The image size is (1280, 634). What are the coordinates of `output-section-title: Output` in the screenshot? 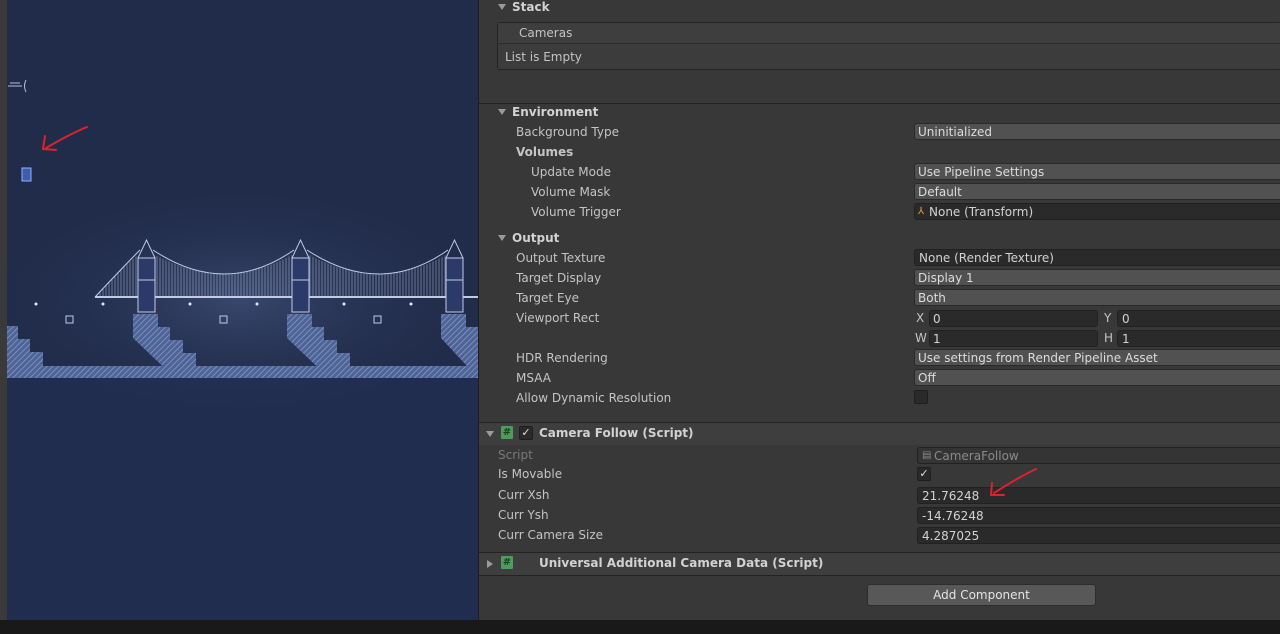 It's located at (535, 238).